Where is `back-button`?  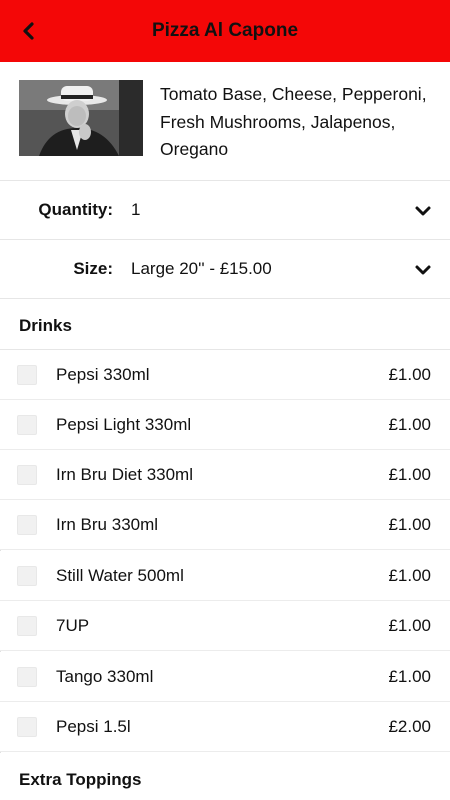
back-button is located at coordinates (28, 31).